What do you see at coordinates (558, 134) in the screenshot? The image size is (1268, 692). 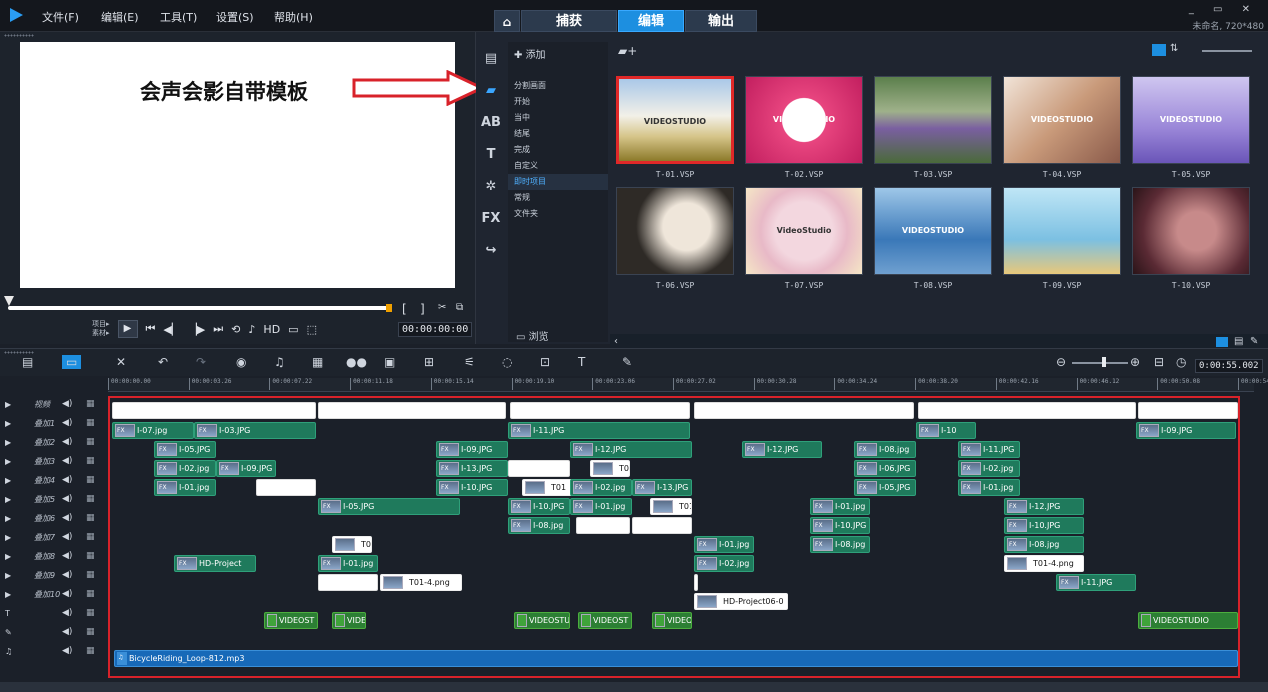 I see `category-item: 结尾` at bounding box center [558, 134].